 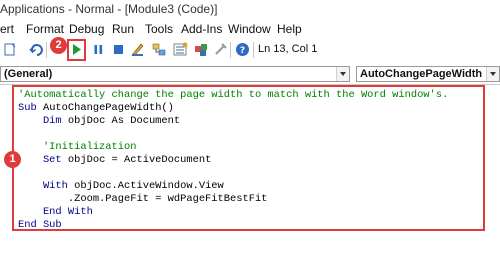 I want to click on menu-add-ins: Add-Ins, so click(x=201, y=29).